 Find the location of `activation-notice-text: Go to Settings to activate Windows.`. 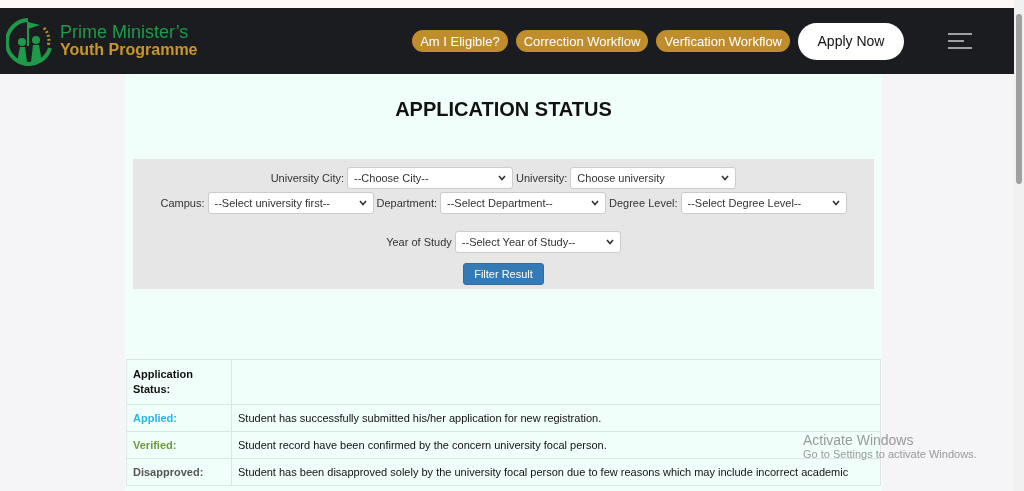

activation-notice-text: Go to Settings to activate Windows. is located at coordinates (890, 454).